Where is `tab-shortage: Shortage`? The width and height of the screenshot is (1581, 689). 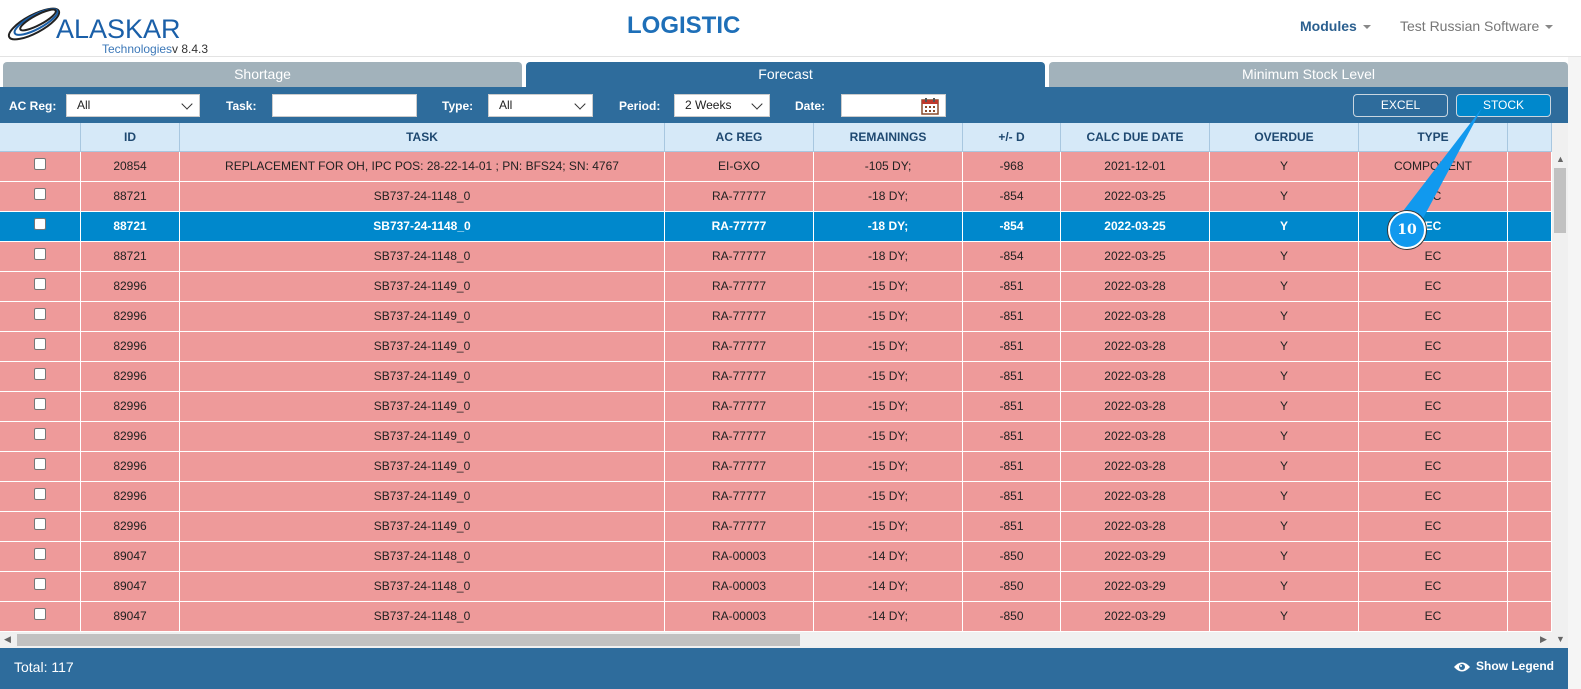
tab-shortage: Shortage is located at coordinates (262, 74).